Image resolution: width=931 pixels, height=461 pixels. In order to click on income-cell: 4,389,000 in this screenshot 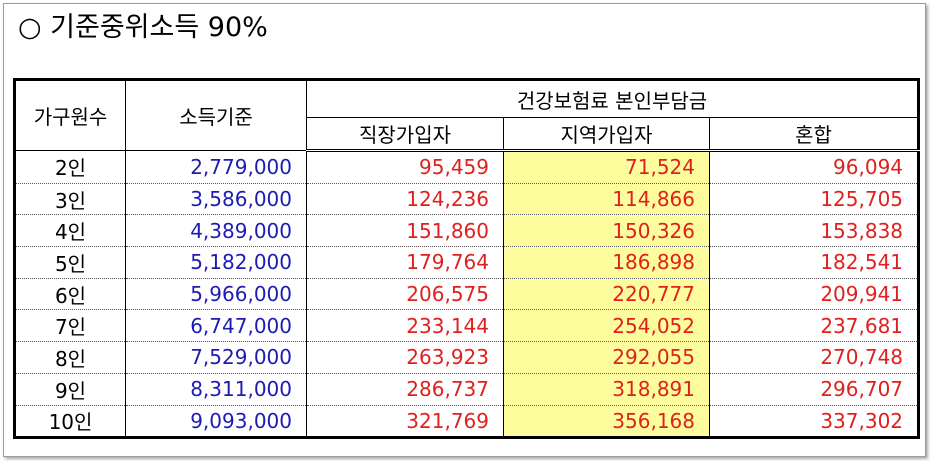, I will do `click(216, 231)`.